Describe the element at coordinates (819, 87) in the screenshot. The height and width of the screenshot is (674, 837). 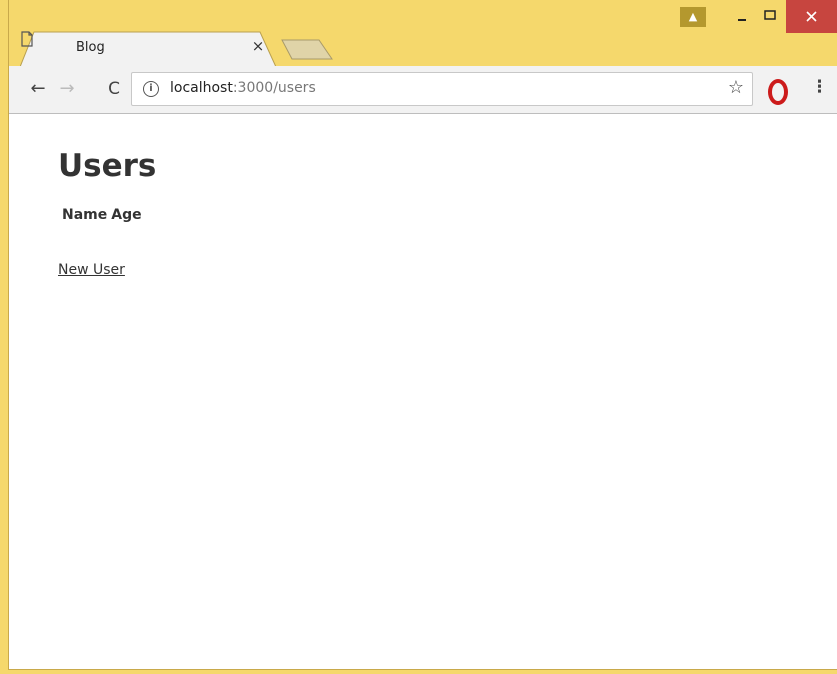
I see `menu-icon: ⋮` at that location.